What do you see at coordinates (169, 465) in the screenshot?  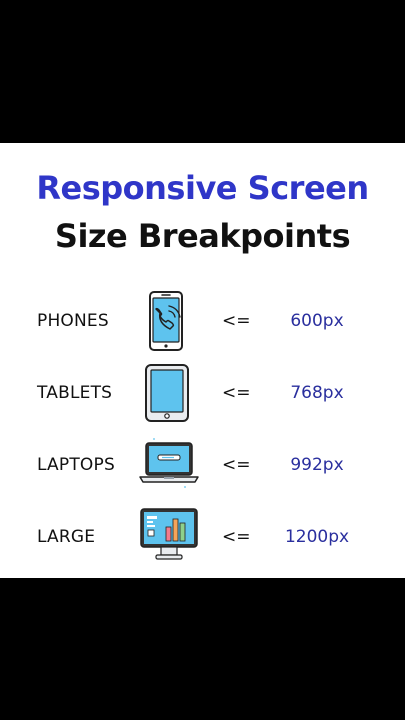 I see `laptop-icon` at bounding box center [169, 465].